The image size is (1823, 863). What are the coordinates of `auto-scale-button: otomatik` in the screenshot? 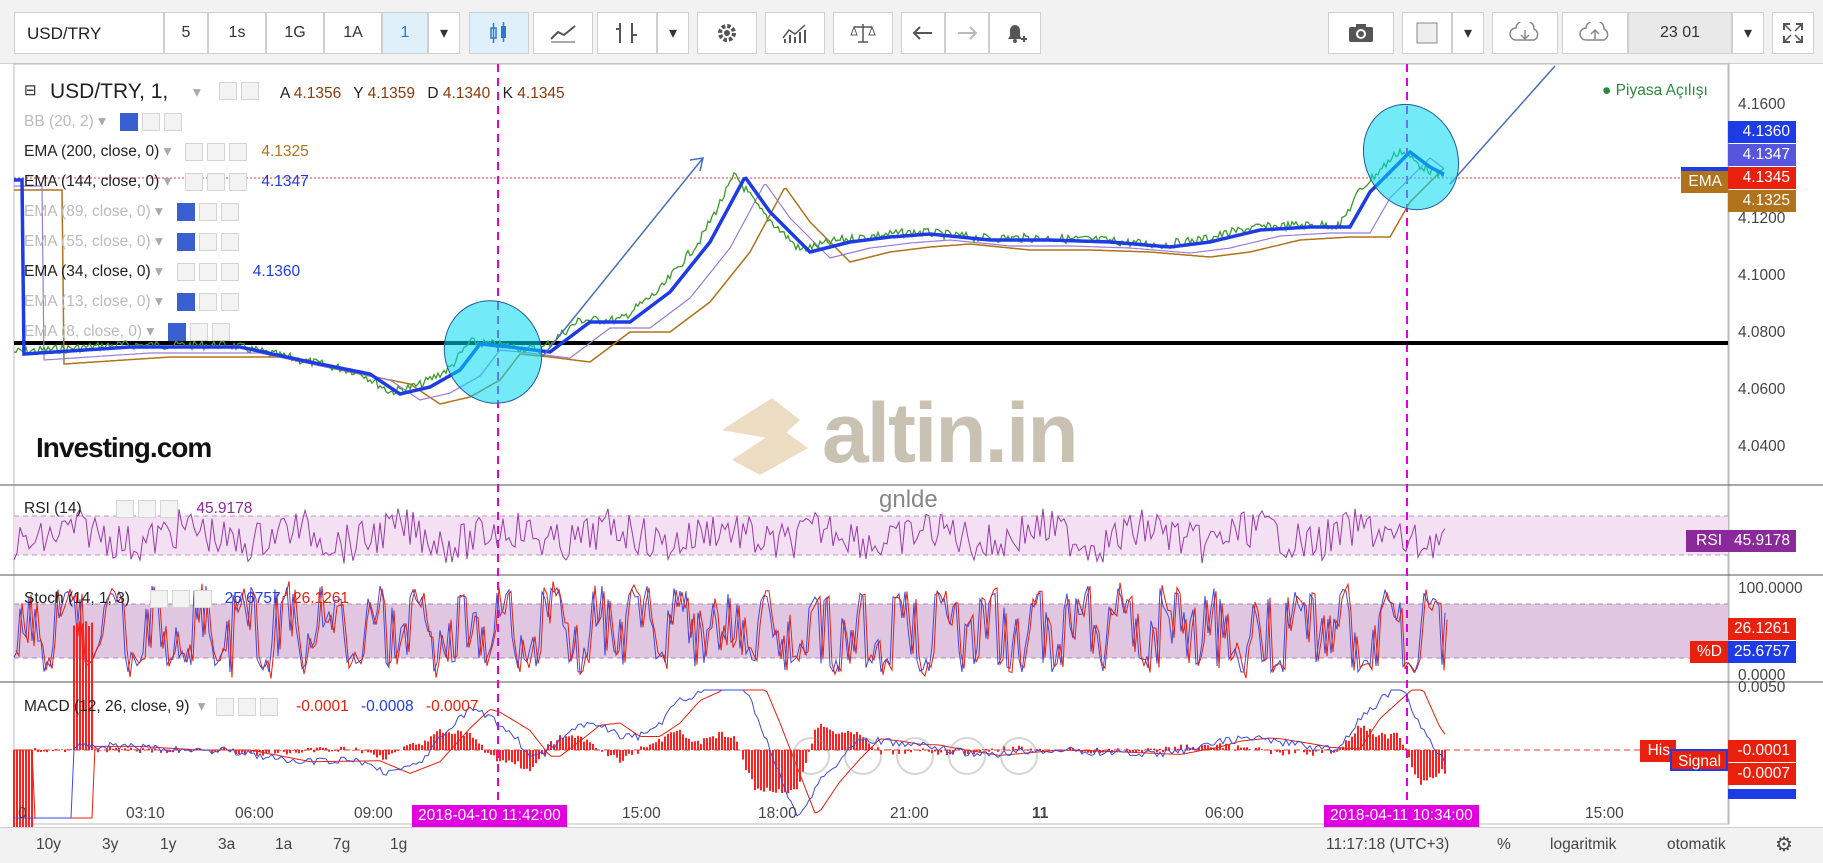 It's located at (1696, 845).